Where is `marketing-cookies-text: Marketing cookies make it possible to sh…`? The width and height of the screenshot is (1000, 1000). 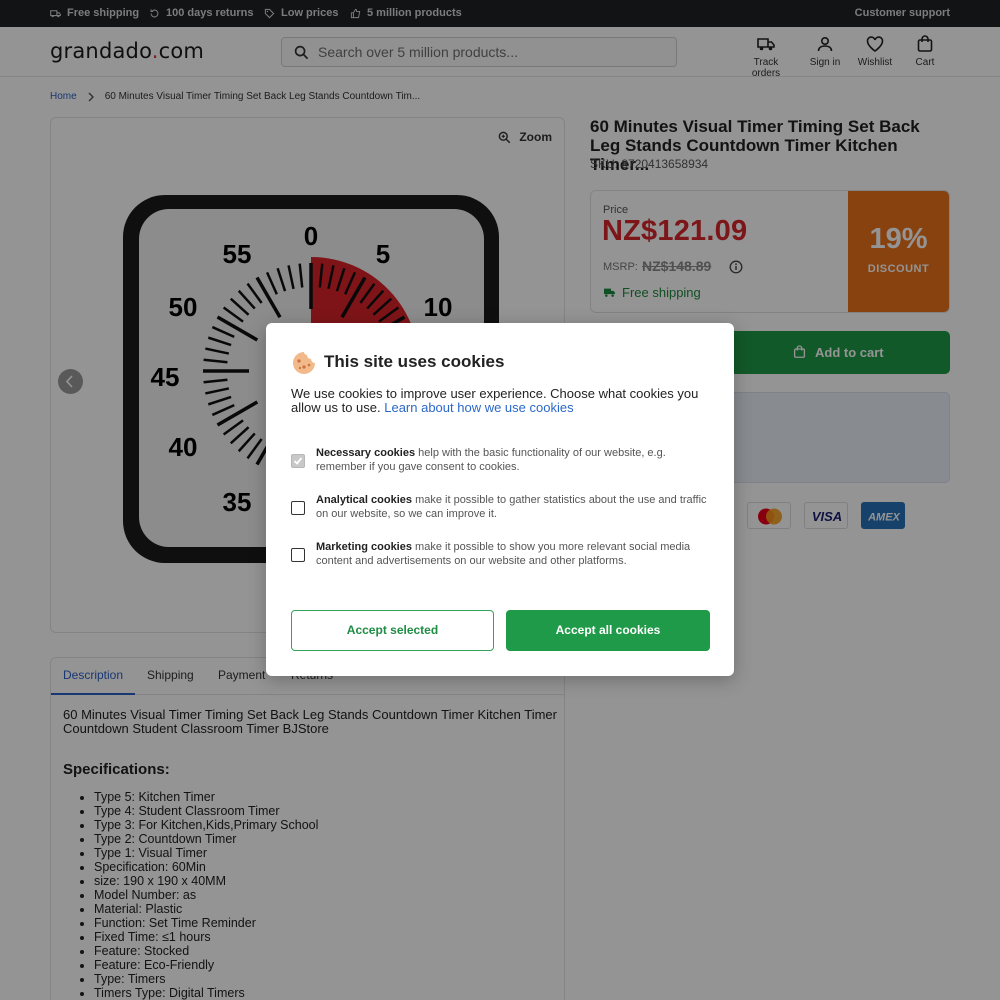 marketing-cookies-text: Marketing cookies make it possible to sh… is located at coordinates (503, 554).